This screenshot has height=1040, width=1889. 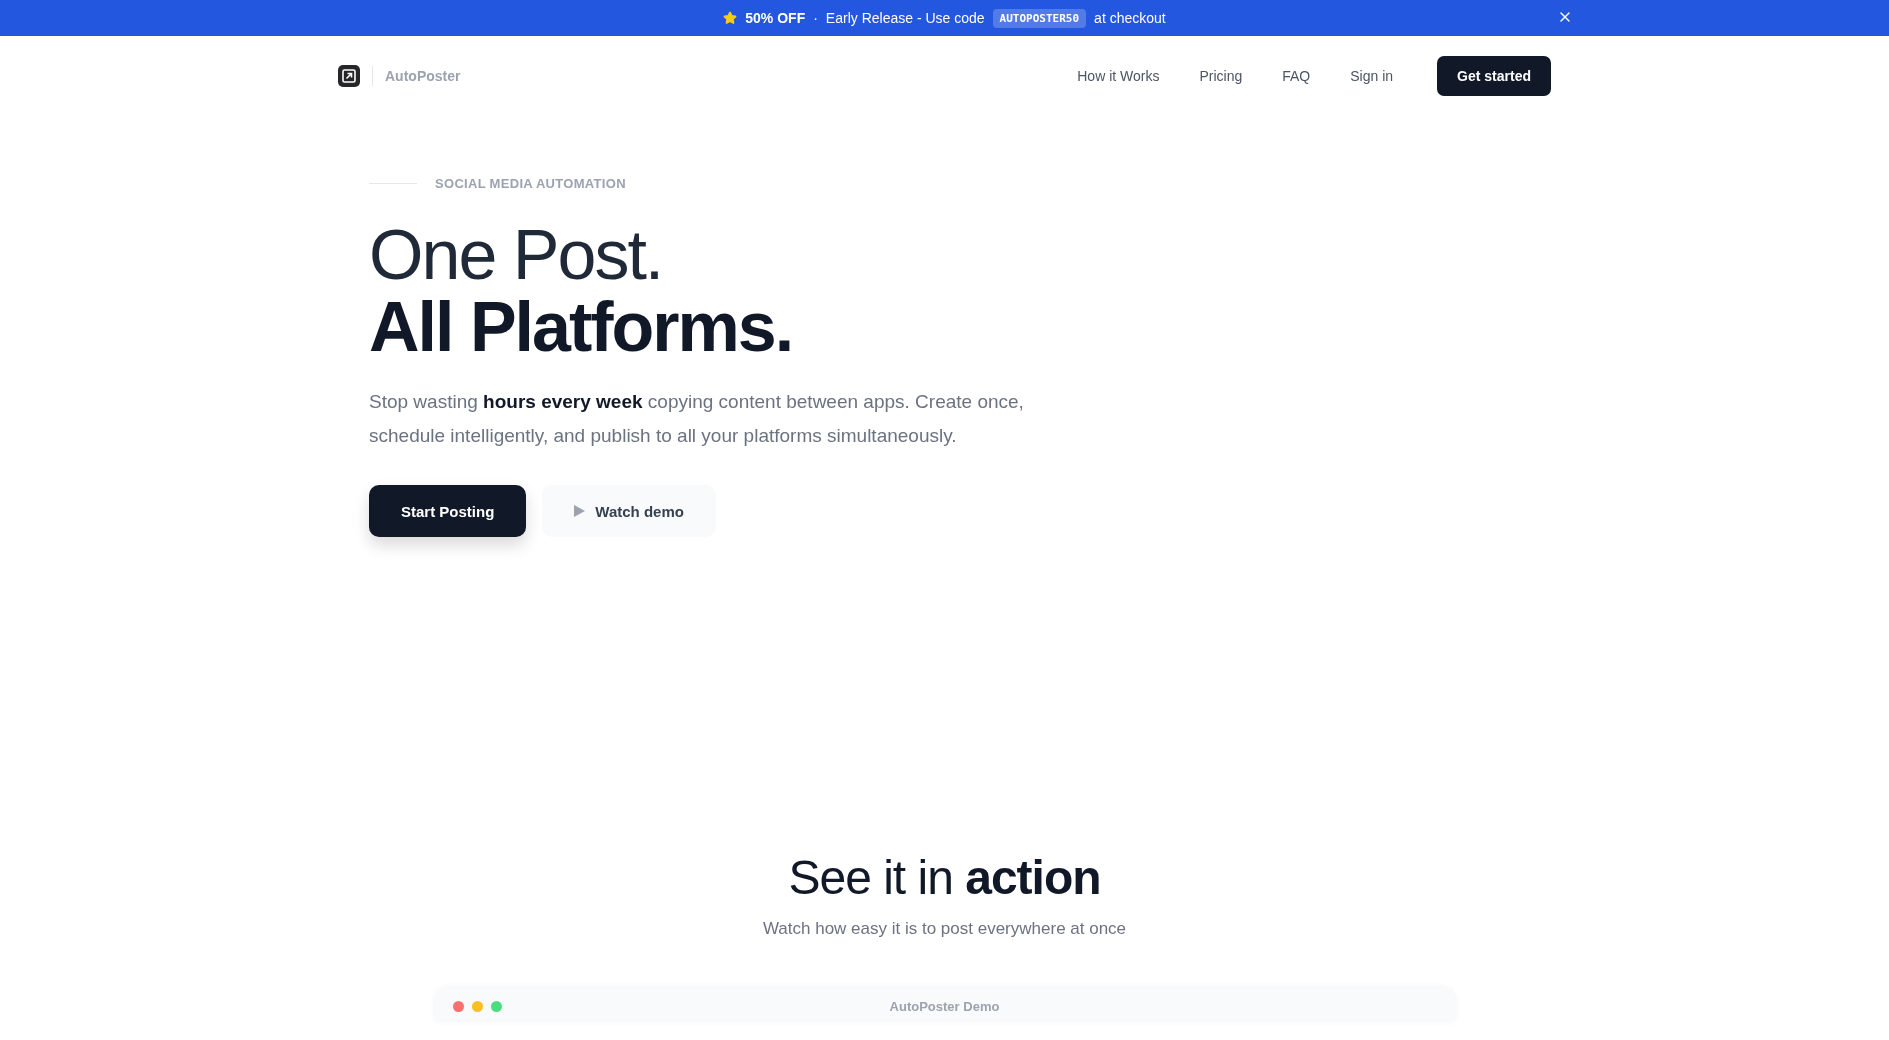 I want to click on play-icon, so click(x=580, y=511).